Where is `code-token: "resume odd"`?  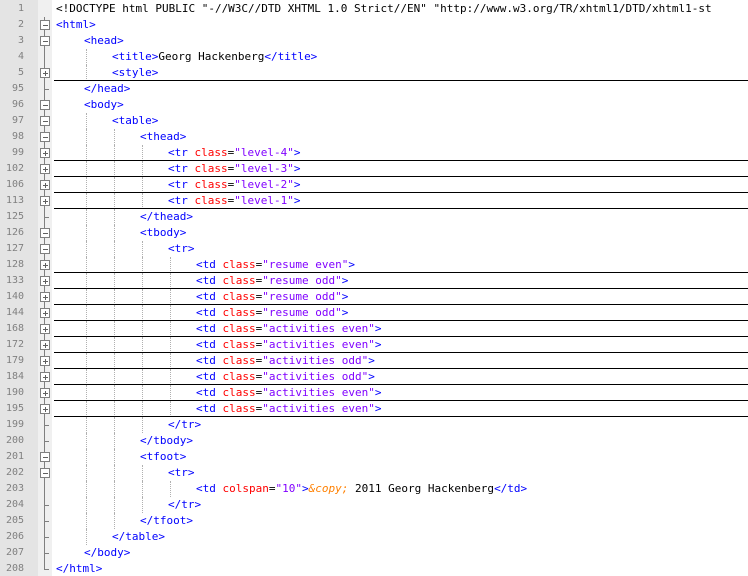 code-token: "resume odd" is located at coordinates (302, 296).